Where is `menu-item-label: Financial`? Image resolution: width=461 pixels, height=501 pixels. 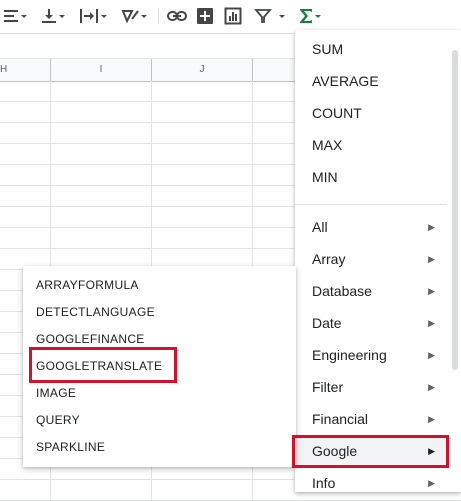
menu-item-label: Financial is located at coordinates (340, 419).